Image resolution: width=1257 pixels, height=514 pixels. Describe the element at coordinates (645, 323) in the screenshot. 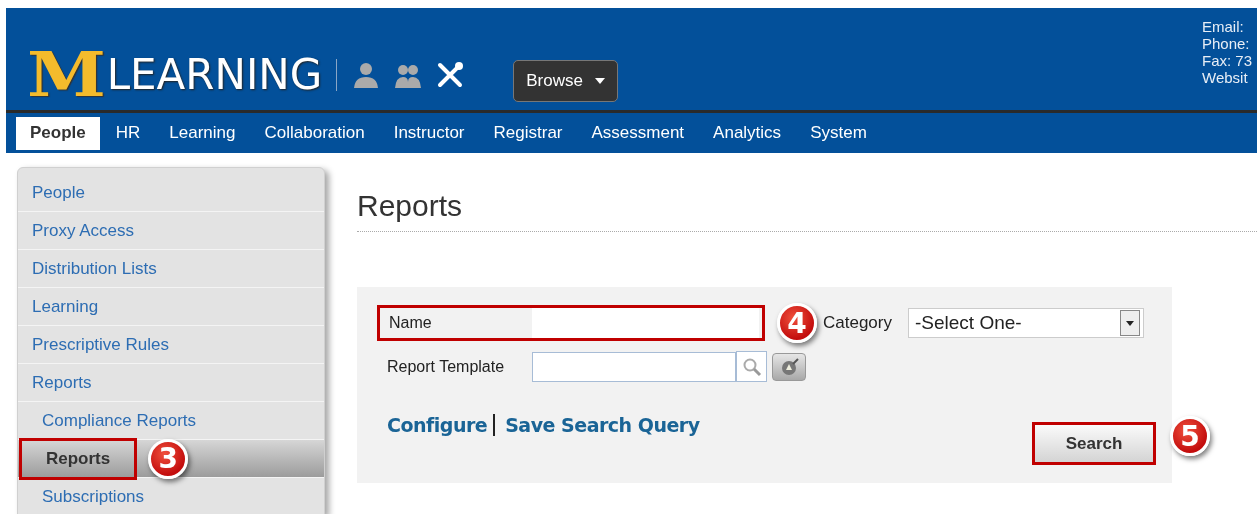

I see `name-input-field` at that location.